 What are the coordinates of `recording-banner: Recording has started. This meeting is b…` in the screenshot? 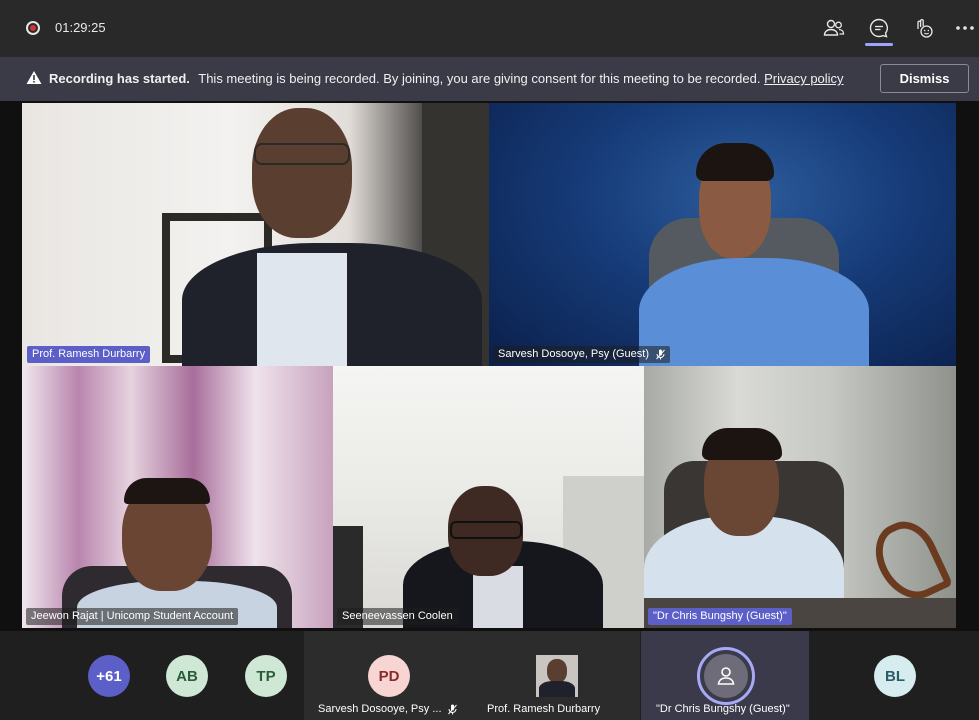 It's located at (489, 79).